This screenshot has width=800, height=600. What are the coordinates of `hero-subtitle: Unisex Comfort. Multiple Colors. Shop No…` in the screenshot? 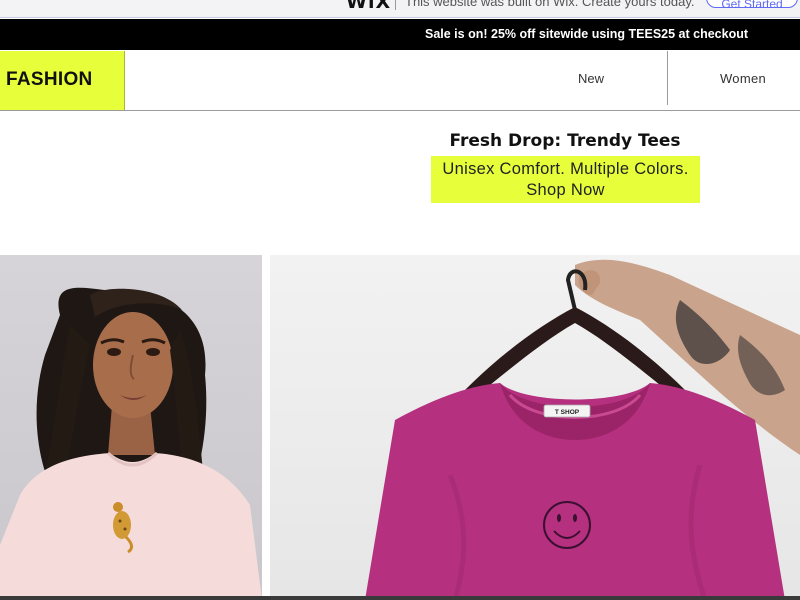 It's located at (565, 179).